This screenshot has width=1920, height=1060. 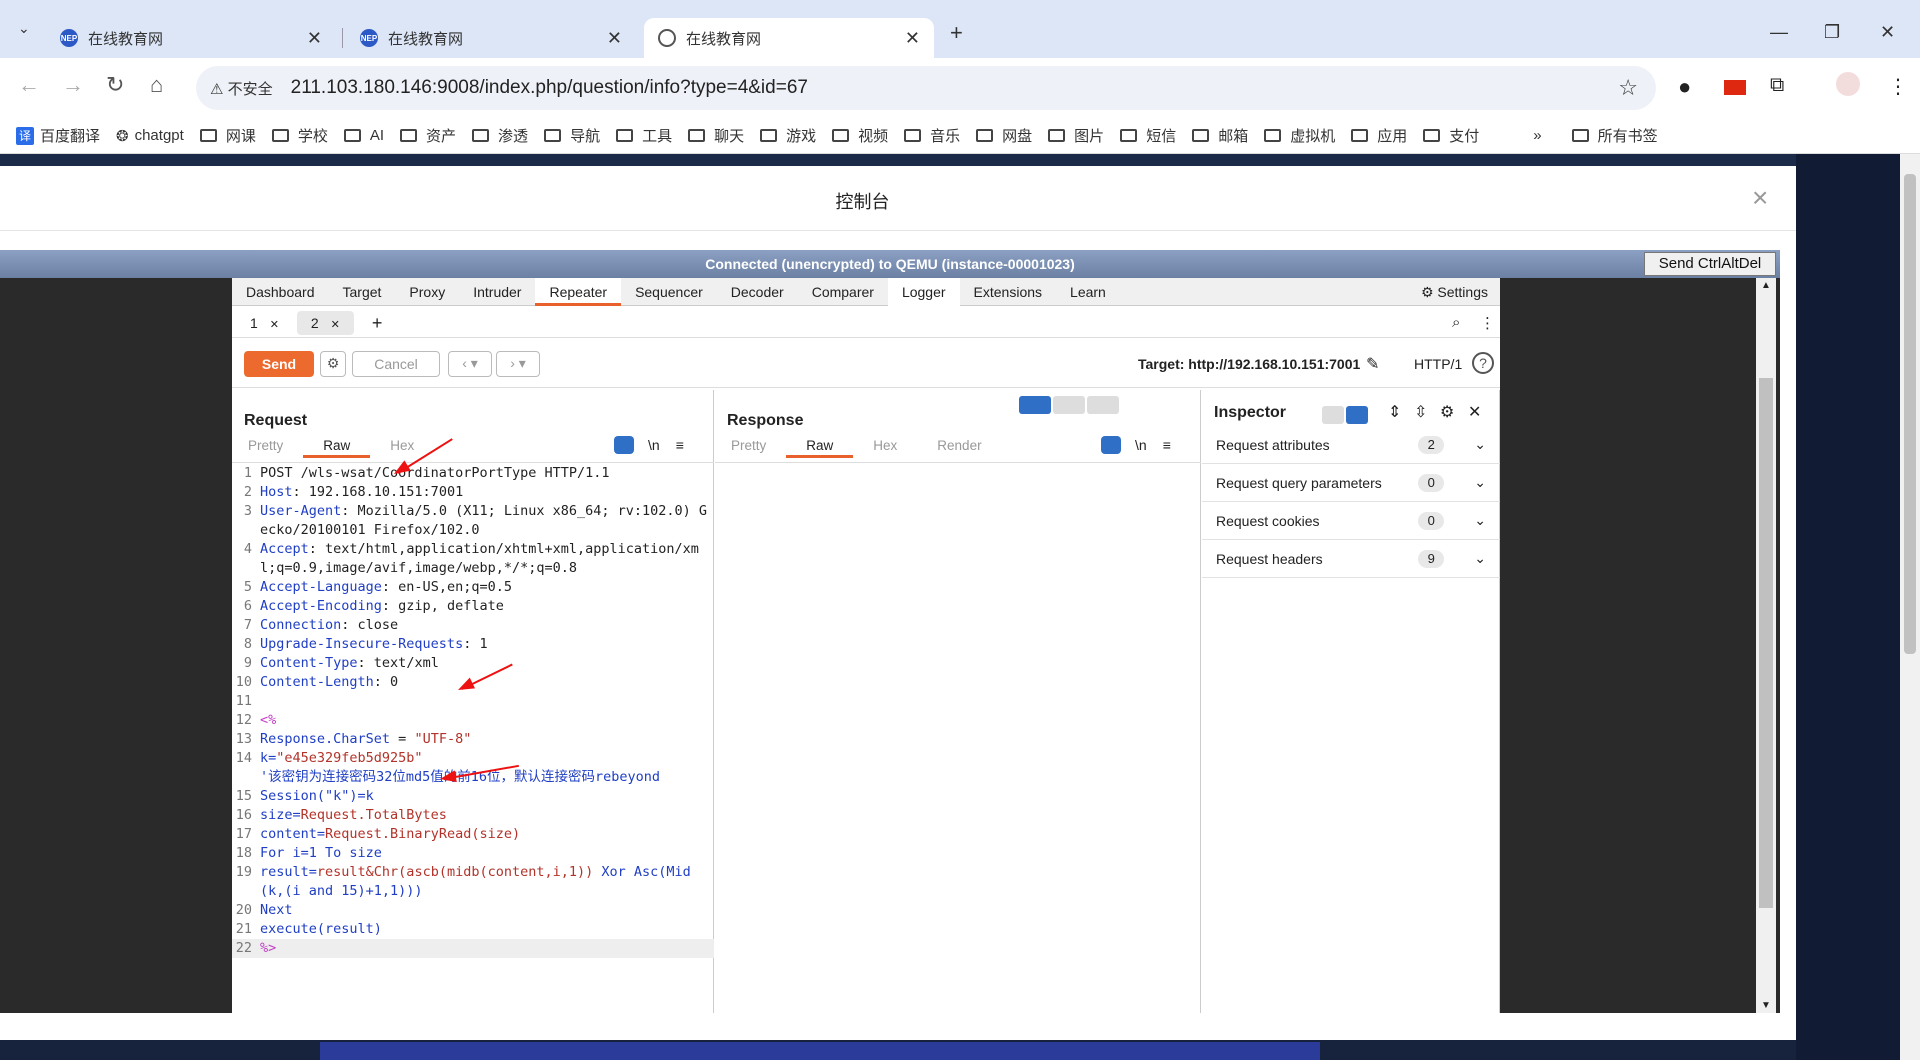 I want to click on history-forward-button: › ▾, so click(x=518, y=363).